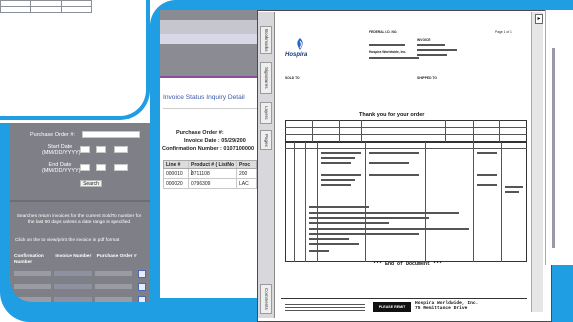 The height and width of the screenshot is (322, 573). I want to click on search-button: Search, so click(91, 183).